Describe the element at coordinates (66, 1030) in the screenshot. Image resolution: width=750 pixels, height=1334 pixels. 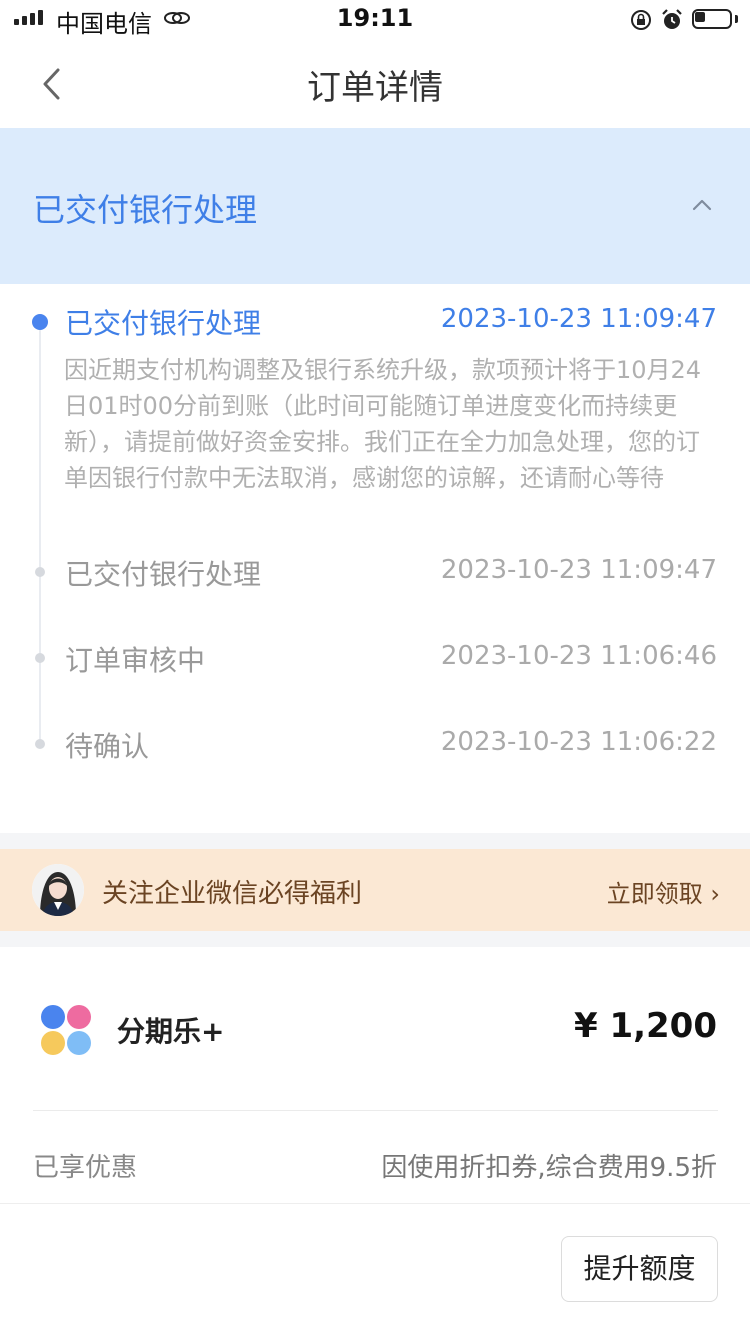
I see `product-logo` at that location.